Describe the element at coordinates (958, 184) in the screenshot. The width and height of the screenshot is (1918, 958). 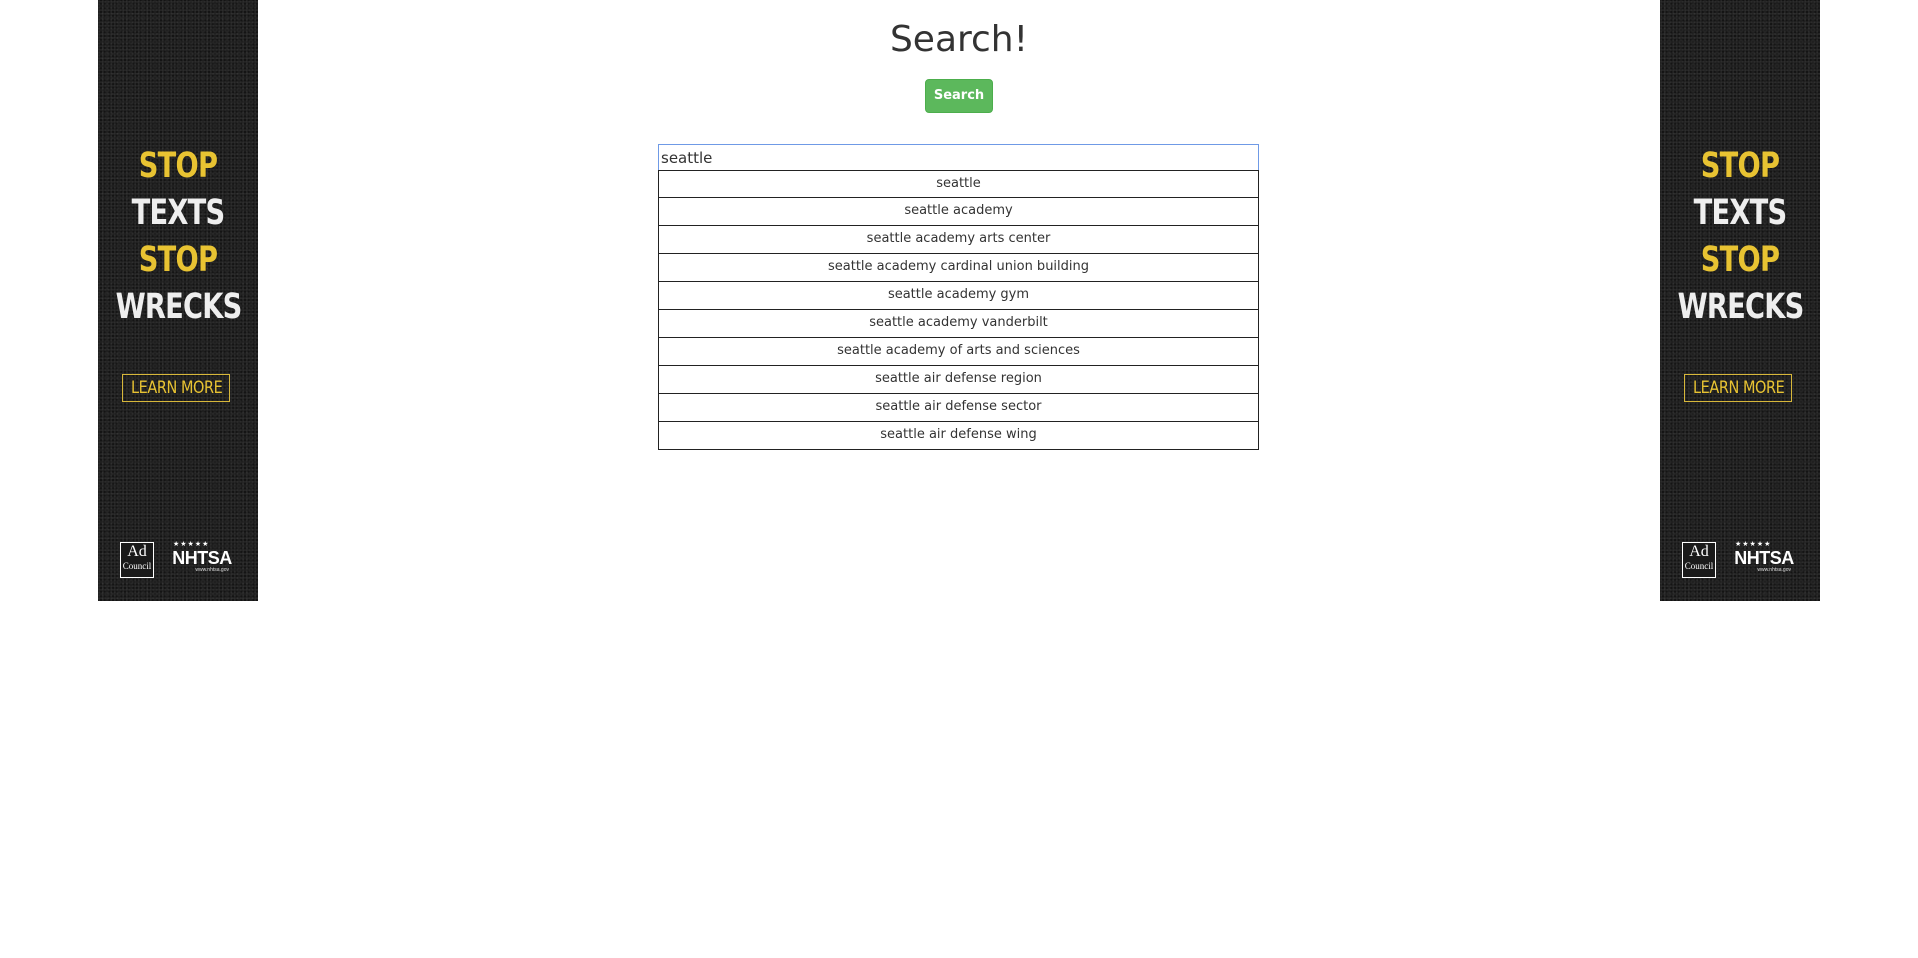
I see `autocomplete-suggestion: seattle` at that location.